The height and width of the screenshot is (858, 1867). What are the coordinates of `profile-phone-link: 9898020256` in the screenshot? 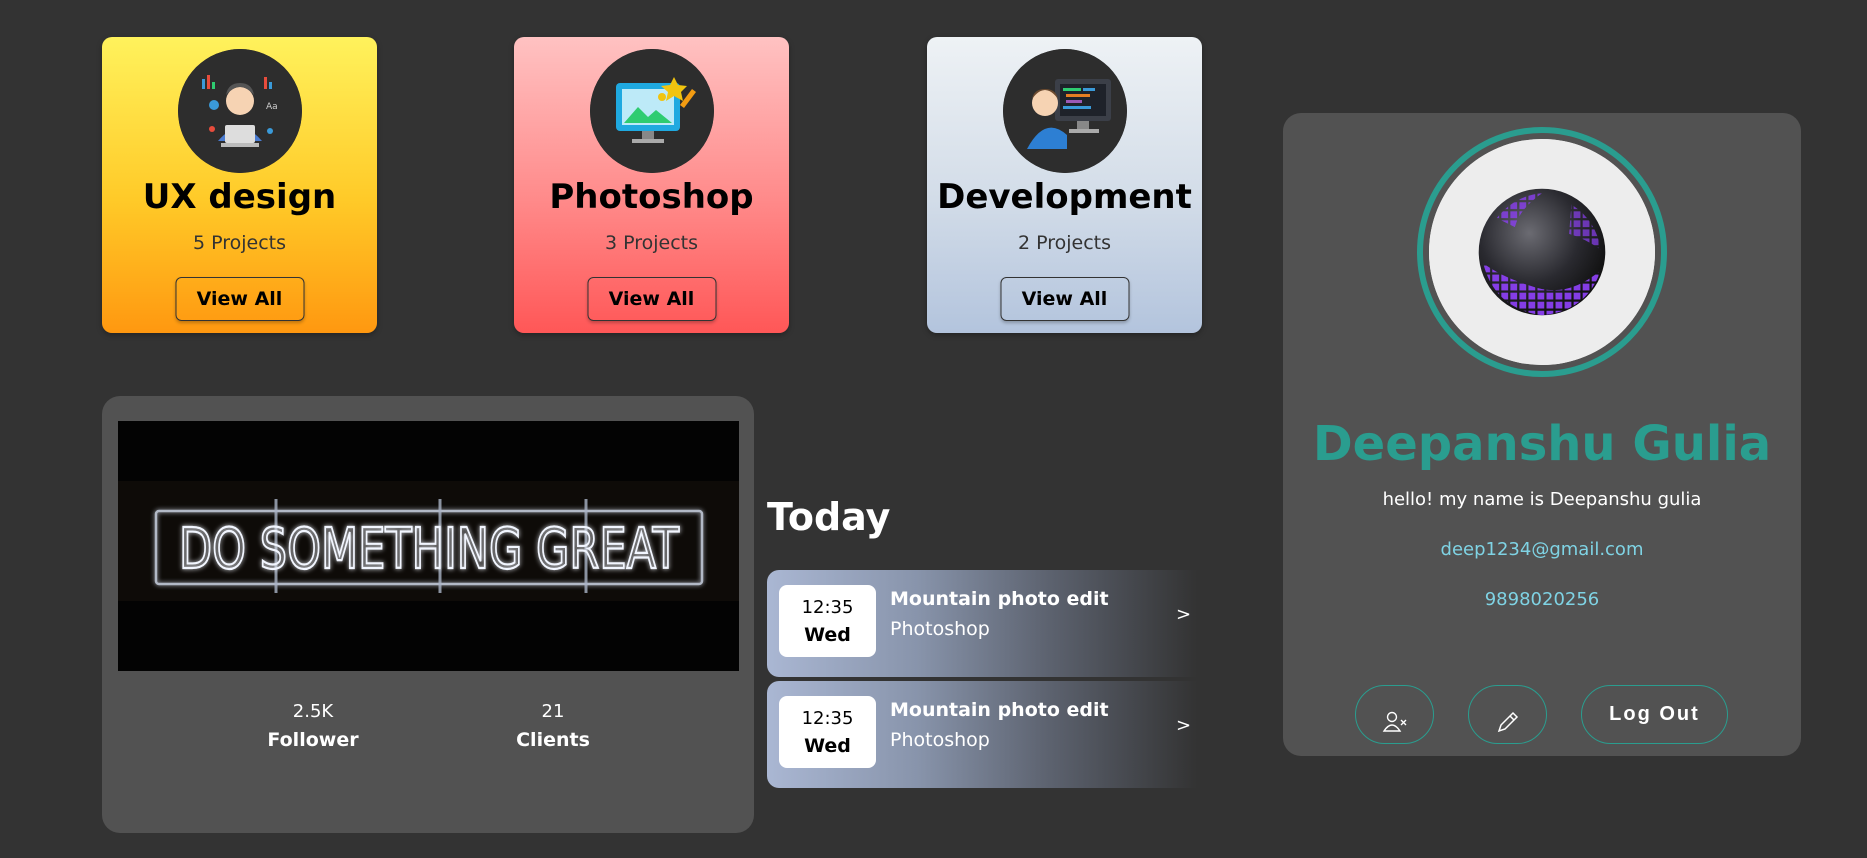 It's located at (1542, 599).